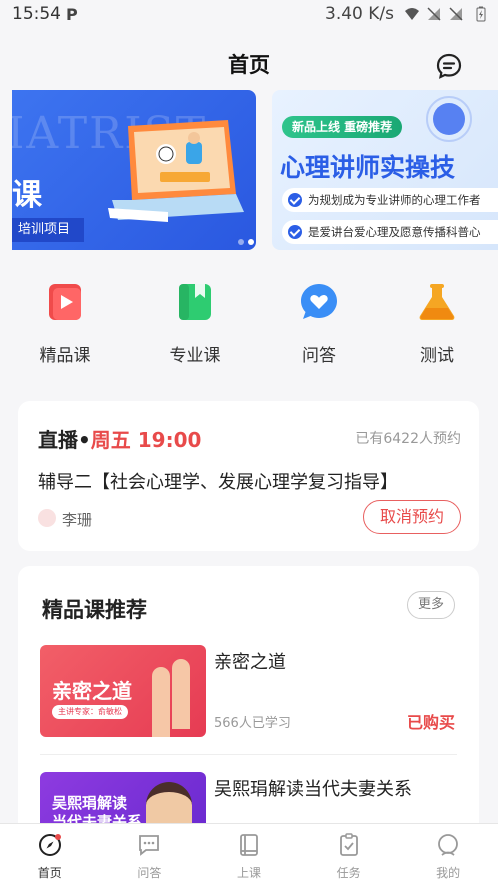 The width and height of the screenshot is (498, 883). I want to click on book-icon, so click(195, 302).